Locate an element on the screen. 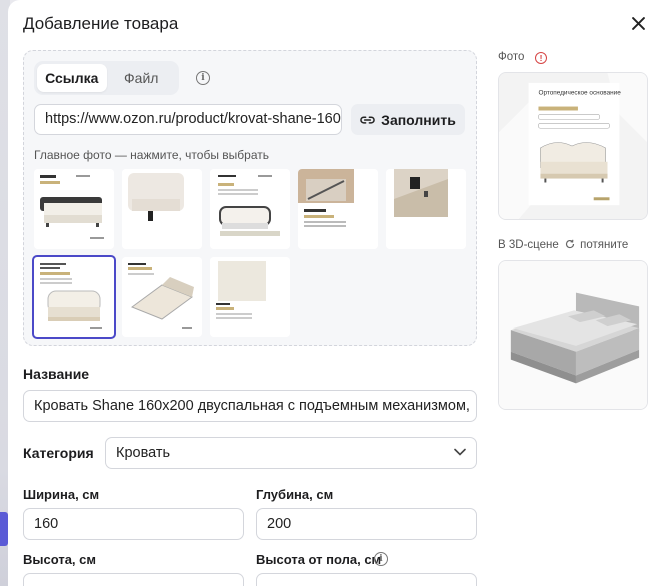 Image resolution: width=667 pixels, height=586 pixels. depth-input: 200 is located at coordinates (366, 524).